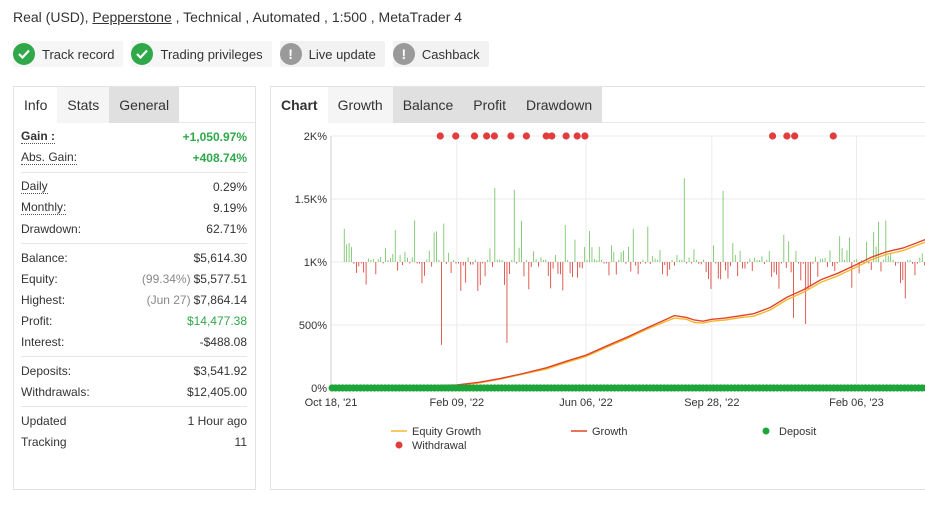 This screenshot has height=506, width=925. What do you see at coordinates (559, 105) in the screenshot?
I see `tab-drawdown: Drawdown` at bounding box center [559, 105].